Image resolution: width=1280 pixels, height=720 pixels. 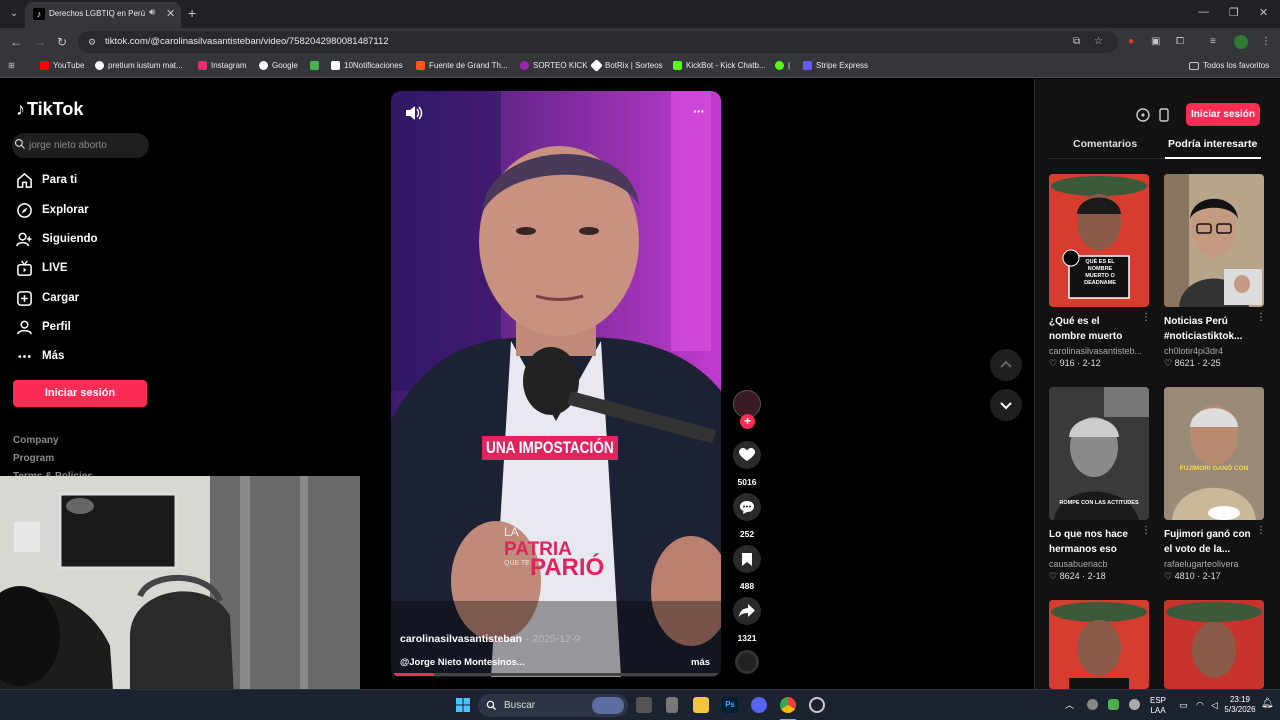 I want to click on profile-avatar, so click(x=1241, y=42).